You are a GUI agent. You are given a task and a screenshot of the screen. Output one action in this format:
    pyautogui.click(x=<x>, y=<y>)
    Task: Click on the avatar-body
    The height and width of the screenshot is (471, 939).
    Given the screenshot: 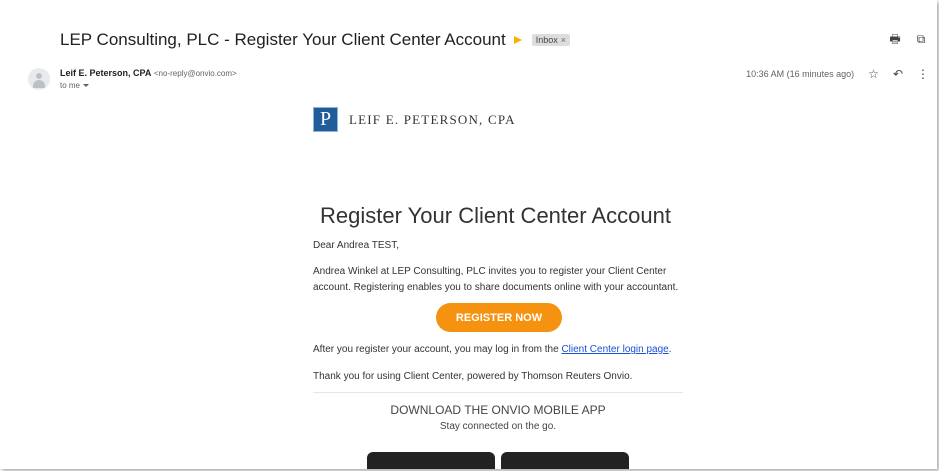 What is the action you would take?
    pyautogui.click(x=39, y=84)
    